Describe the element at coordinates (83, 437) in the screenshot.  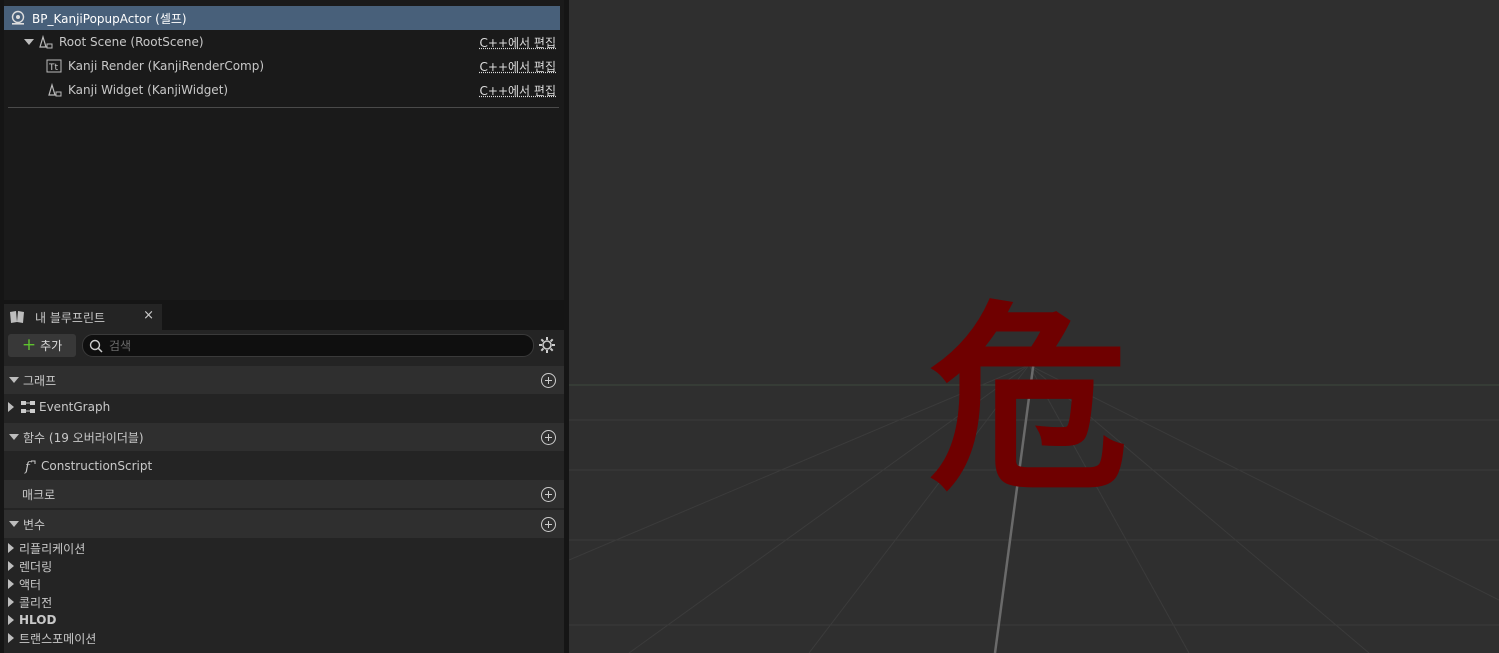
I see `section-title: 함수 (19 오버라이더블)` at that location.